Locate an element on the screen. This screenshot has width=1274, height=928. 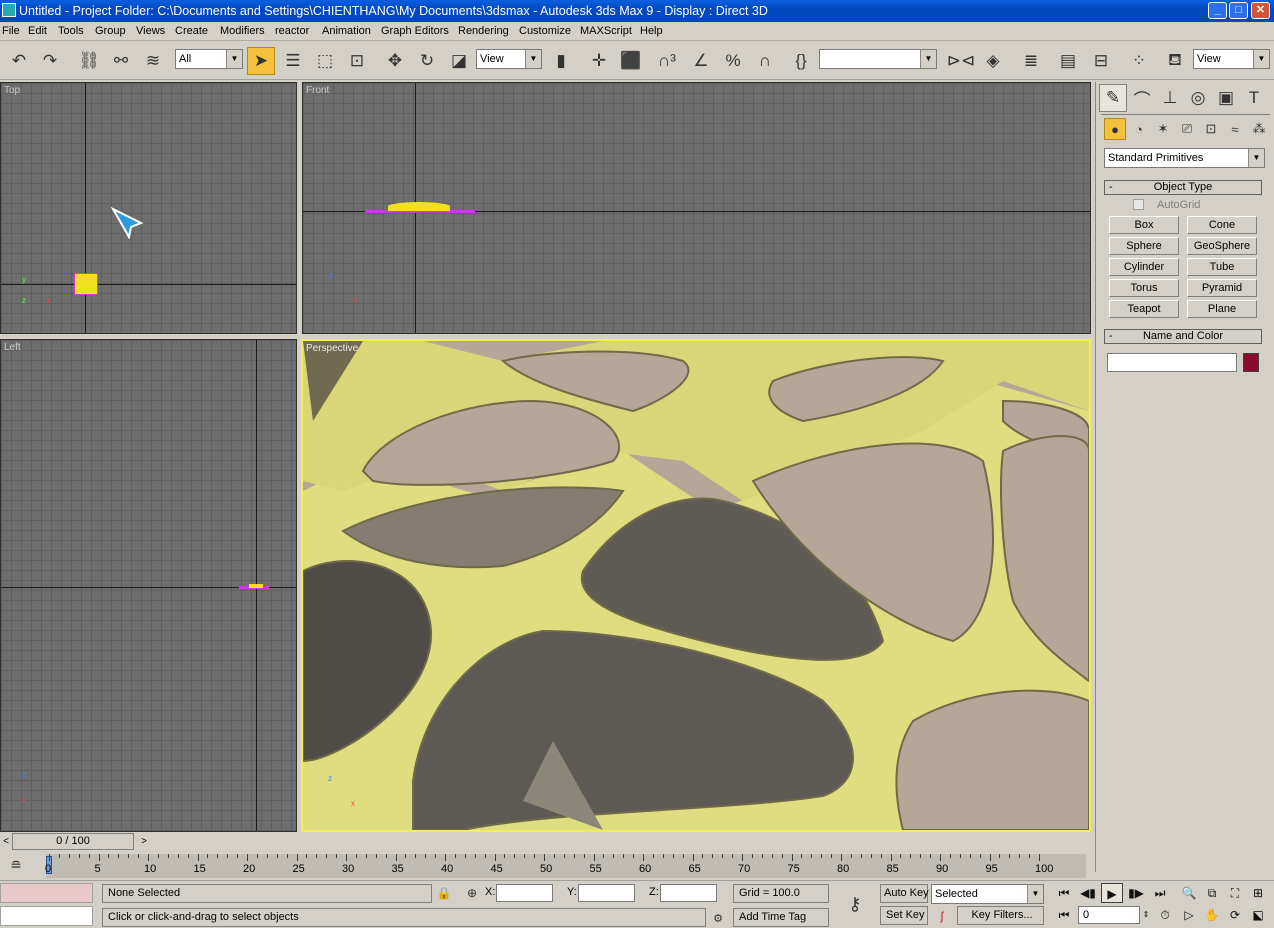
hierarchy-tab-icon: ⊥ is located at coordinates (1170, 98).